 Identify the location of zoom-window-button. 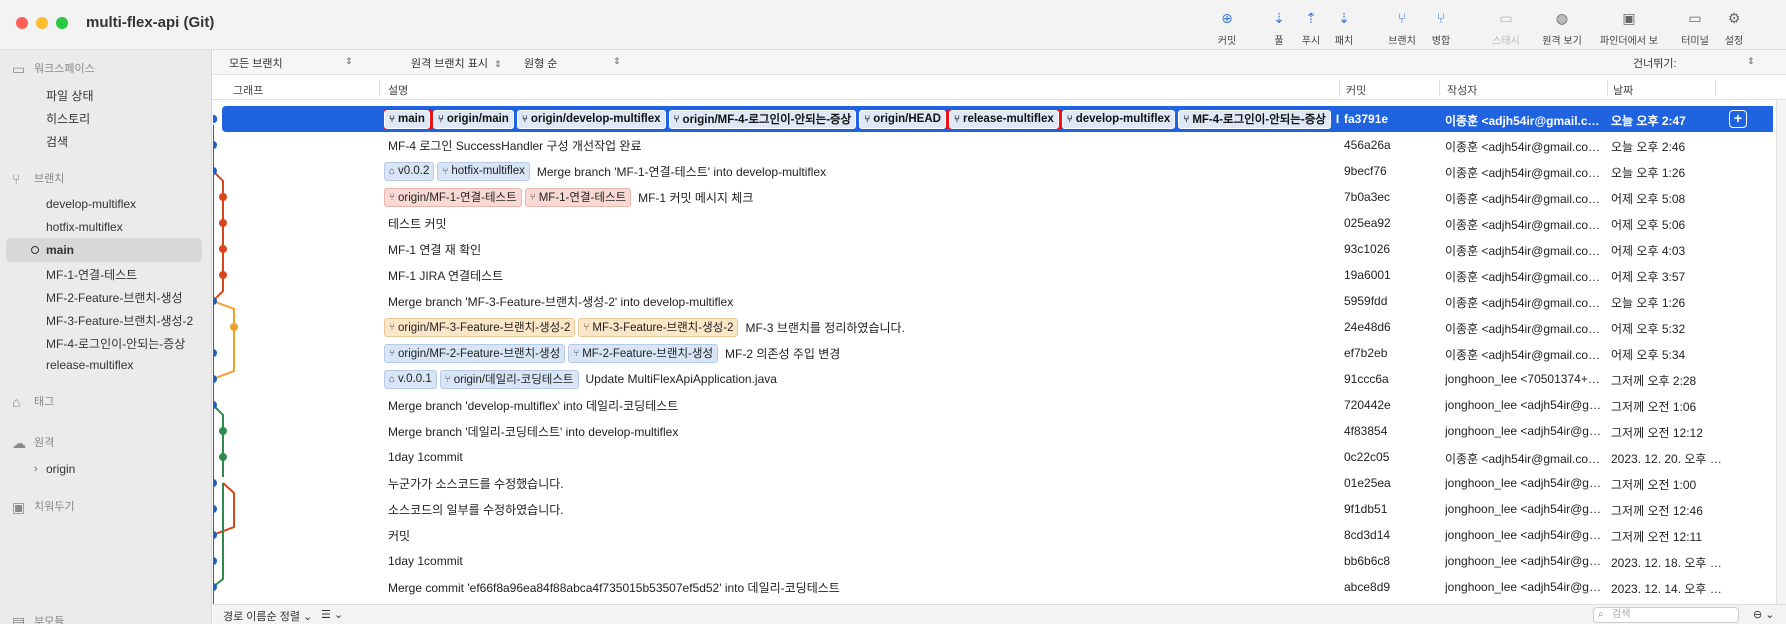
(62, 23).